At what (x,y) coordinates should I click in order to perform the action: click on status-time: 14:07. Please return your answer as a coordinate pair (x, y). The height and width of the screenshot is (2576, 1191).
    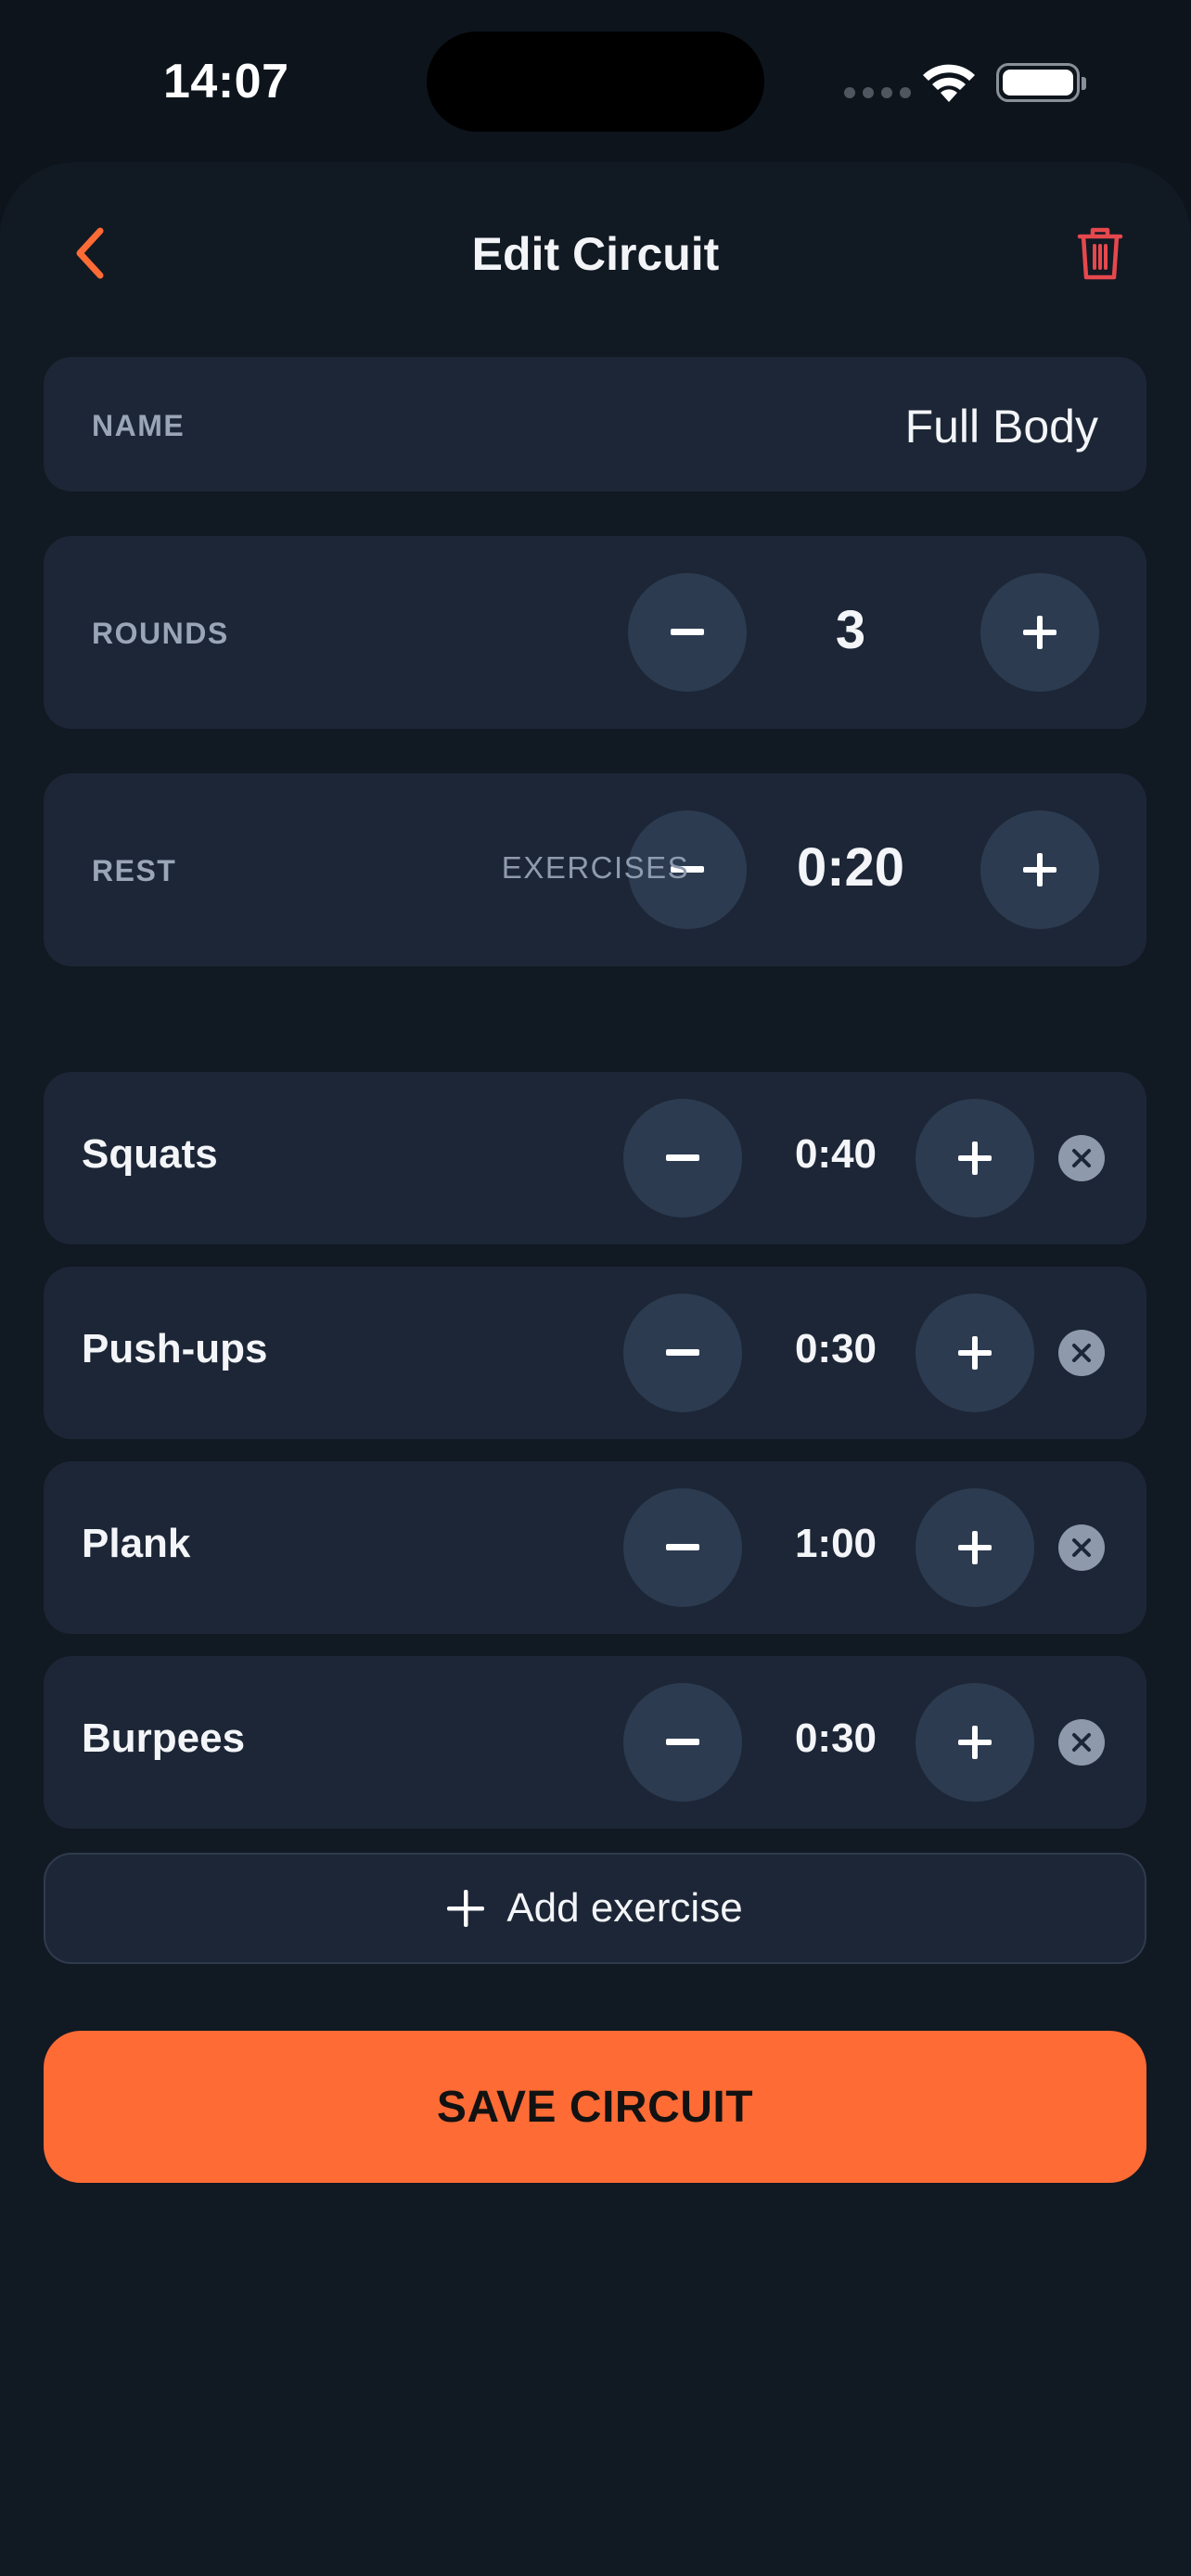
    Looking at the image, I should click on (226, 81).